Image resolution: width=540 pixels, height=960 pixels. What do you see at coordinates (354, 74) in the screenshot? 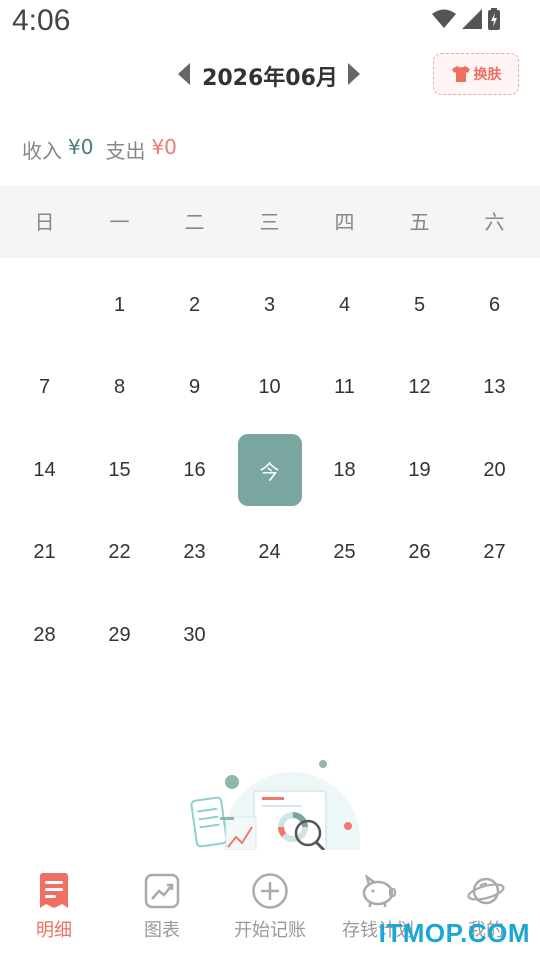
I see `next-month-icon` at bounding box center [354, 74].